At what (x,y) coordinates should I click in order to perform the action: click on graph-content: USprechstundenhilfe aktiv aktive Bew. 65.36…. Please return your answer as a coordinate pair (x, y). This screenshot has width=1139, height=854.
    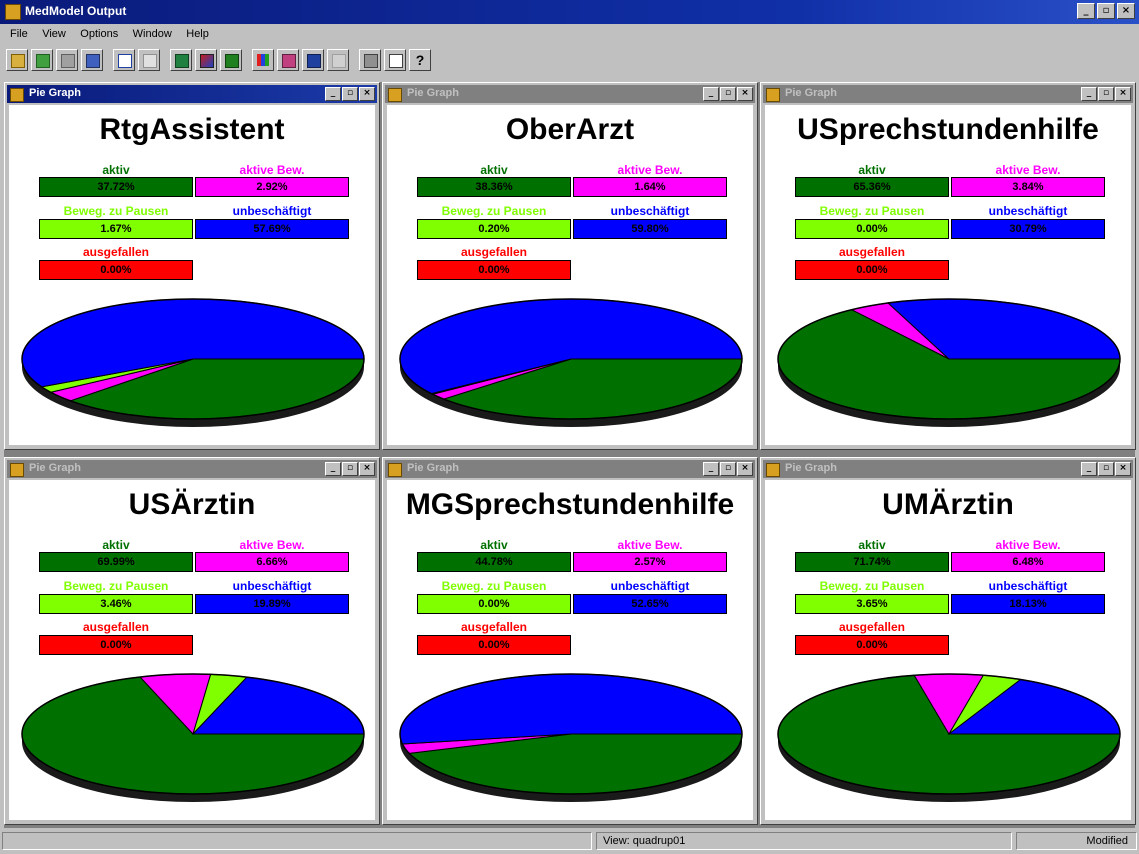
    Looking at the image, I should click on (948, 275).